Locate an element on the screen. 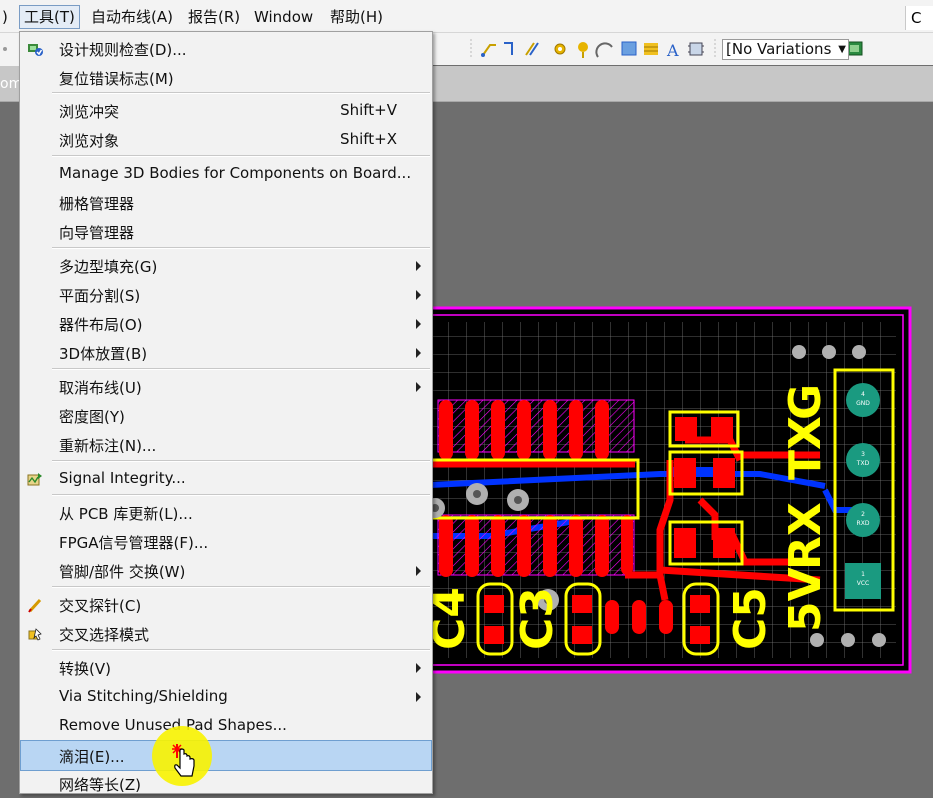 Image resolution: width=933 pixels, height=798 pixels. menu-reports: 报告(R) is located at coordinates (214, 17).